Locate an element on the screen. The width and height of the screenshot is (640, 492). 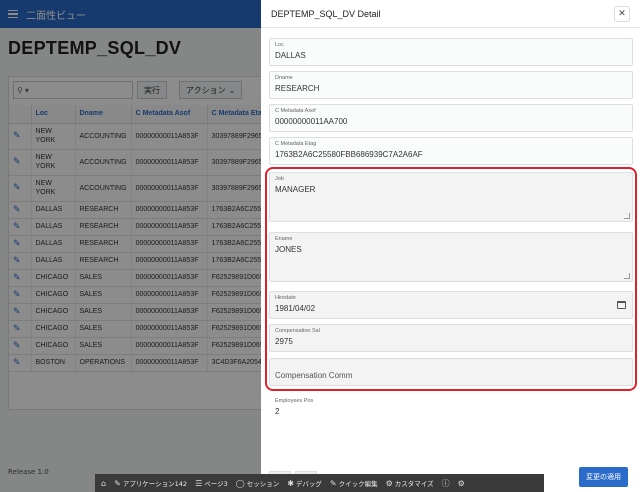
customize-icon: ⚙ is located at coordinates (389, 483).